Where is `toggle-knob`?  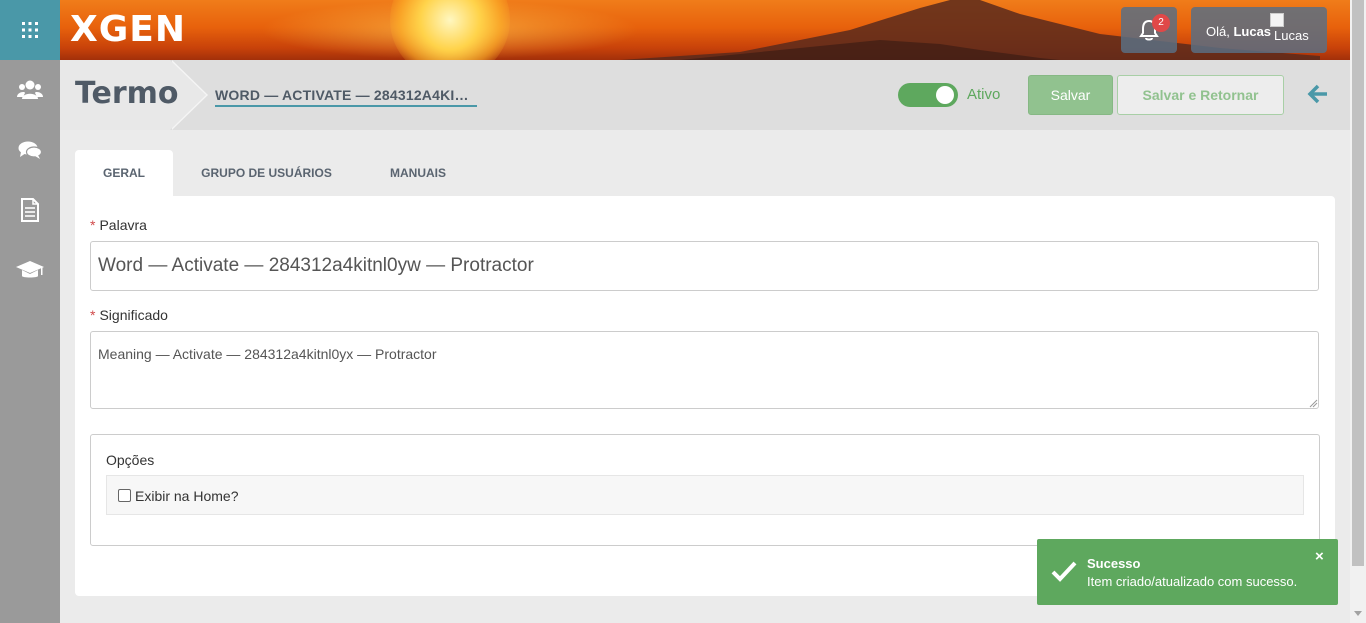 toggle-knob is located at coordinates (945, 95).